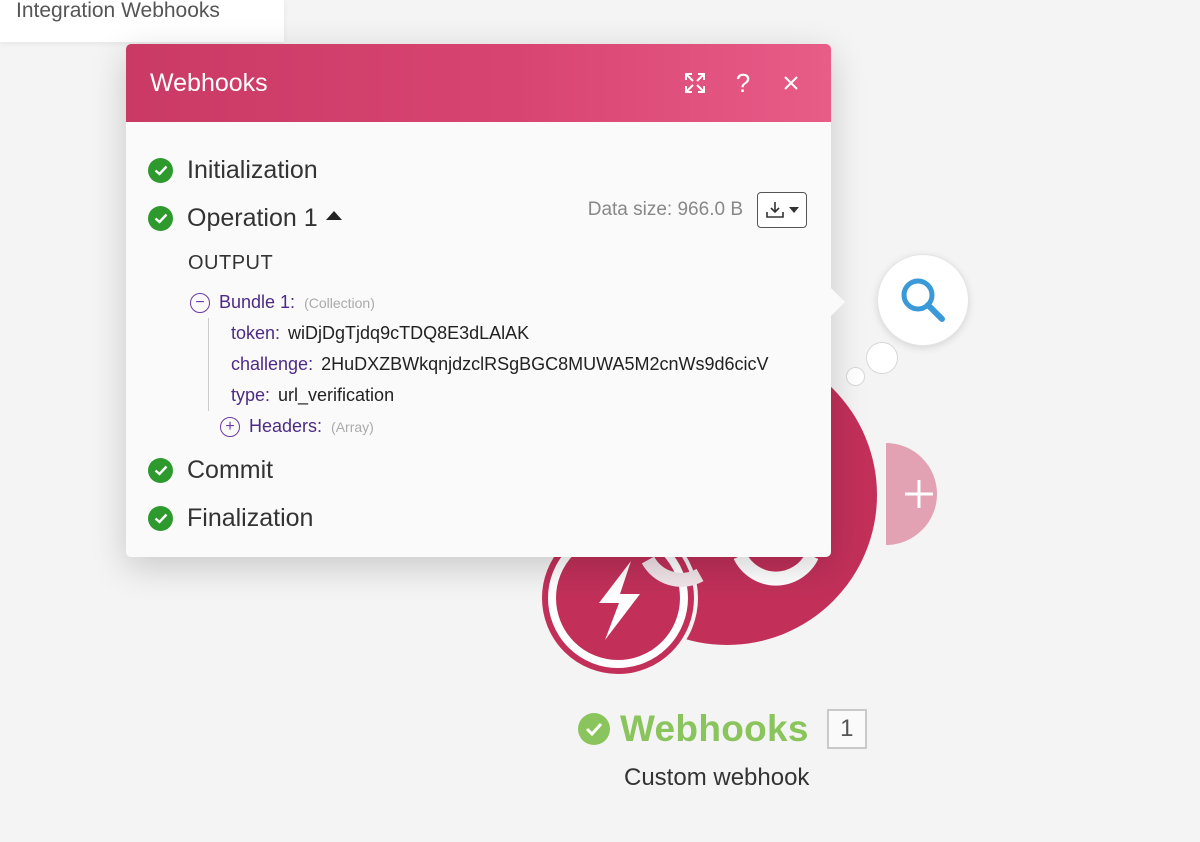 The image size is (1200, 842). I want to click on success-check-icon, so click(594, 729).